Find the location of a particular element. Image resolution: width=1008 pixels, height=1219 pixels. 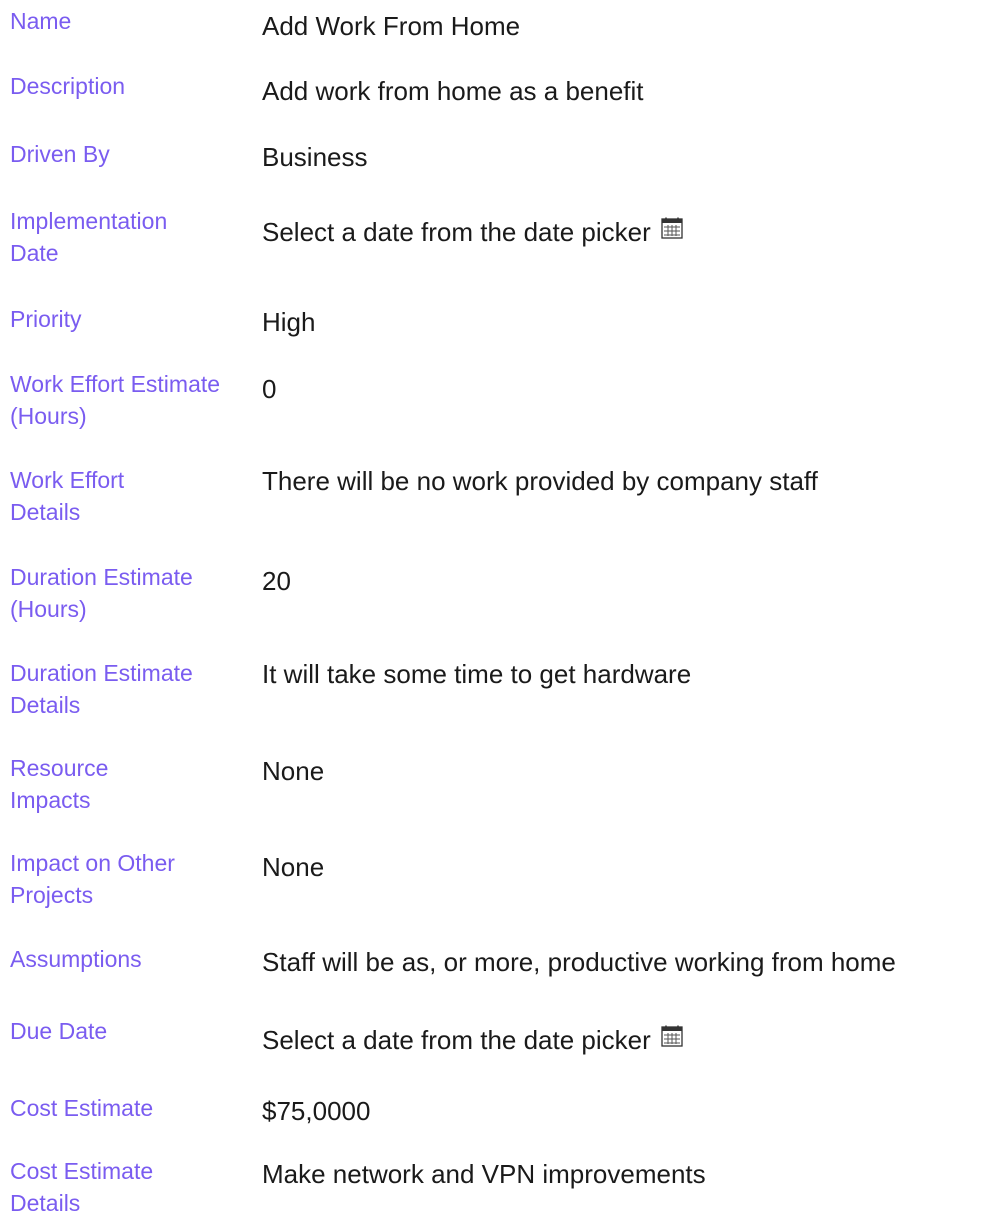

field-label: Duration Estimate Details is located at coordinates (101, 689).